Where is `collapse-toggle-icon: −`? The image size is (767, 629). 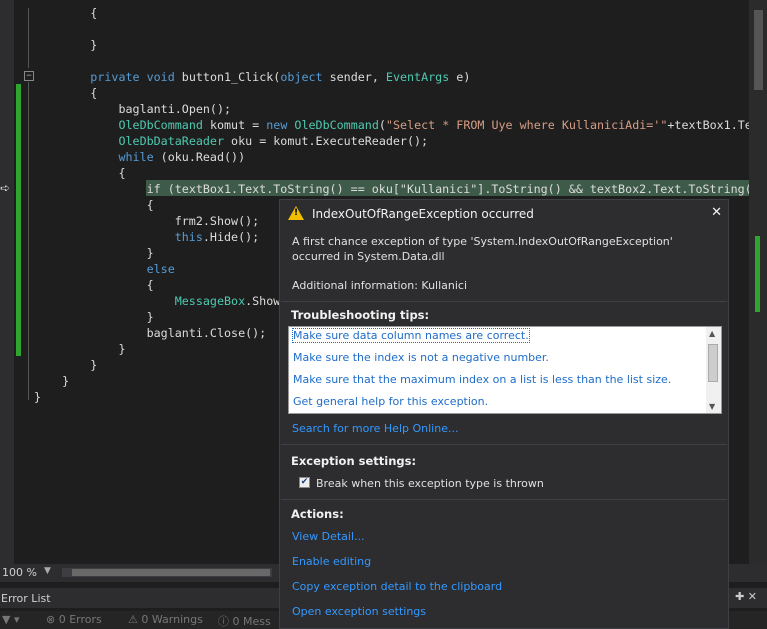 collapse-toggle-icon: − is located at coordinates (29, 76).